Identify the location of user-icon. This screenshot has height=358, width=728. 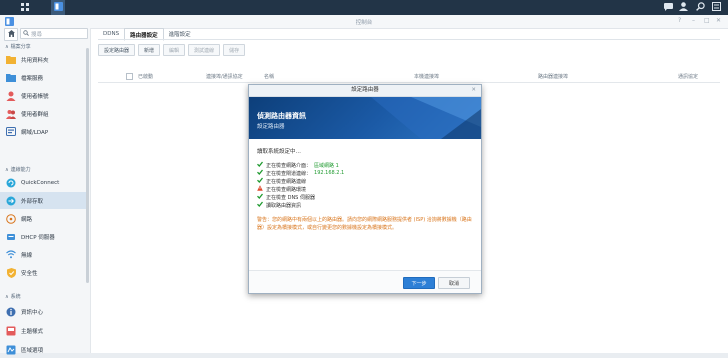
(11, 96).